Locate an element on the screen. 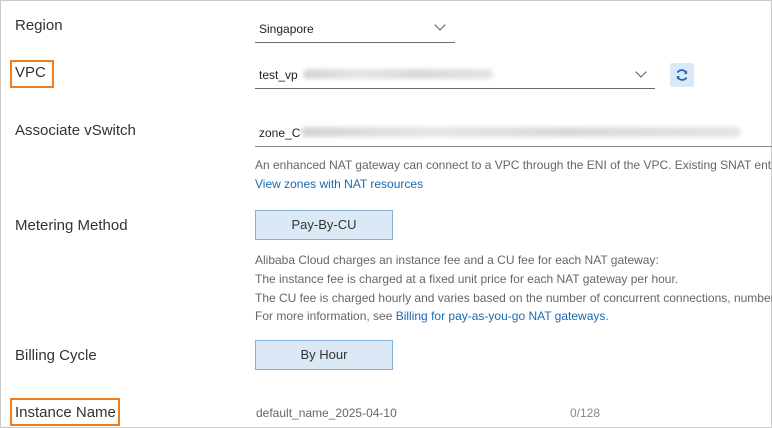 This screenshot has width=772, height=428. vswitch-redacted-text is located at coordinates (521, 132).